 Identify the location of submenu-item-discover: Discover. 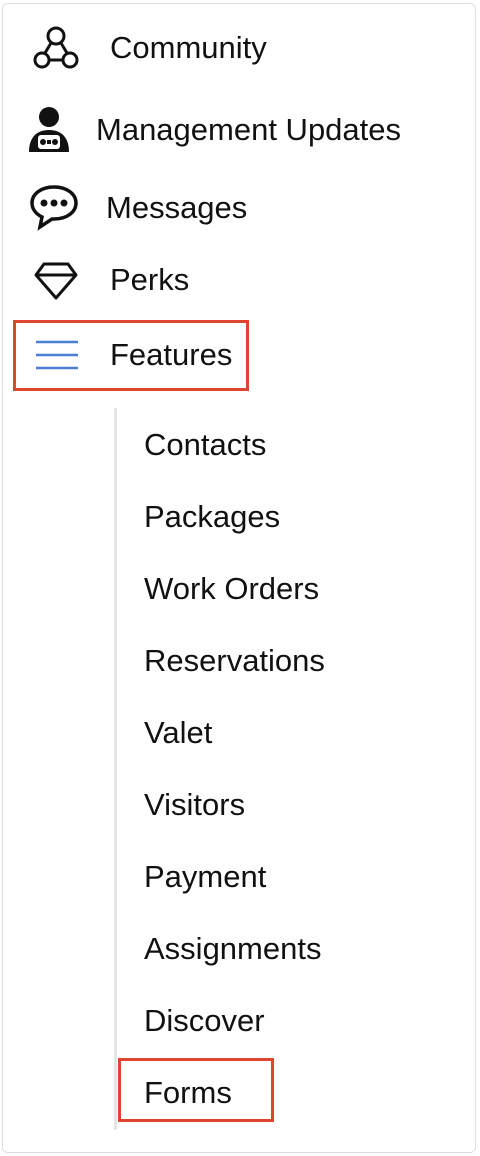
(204, 1021).